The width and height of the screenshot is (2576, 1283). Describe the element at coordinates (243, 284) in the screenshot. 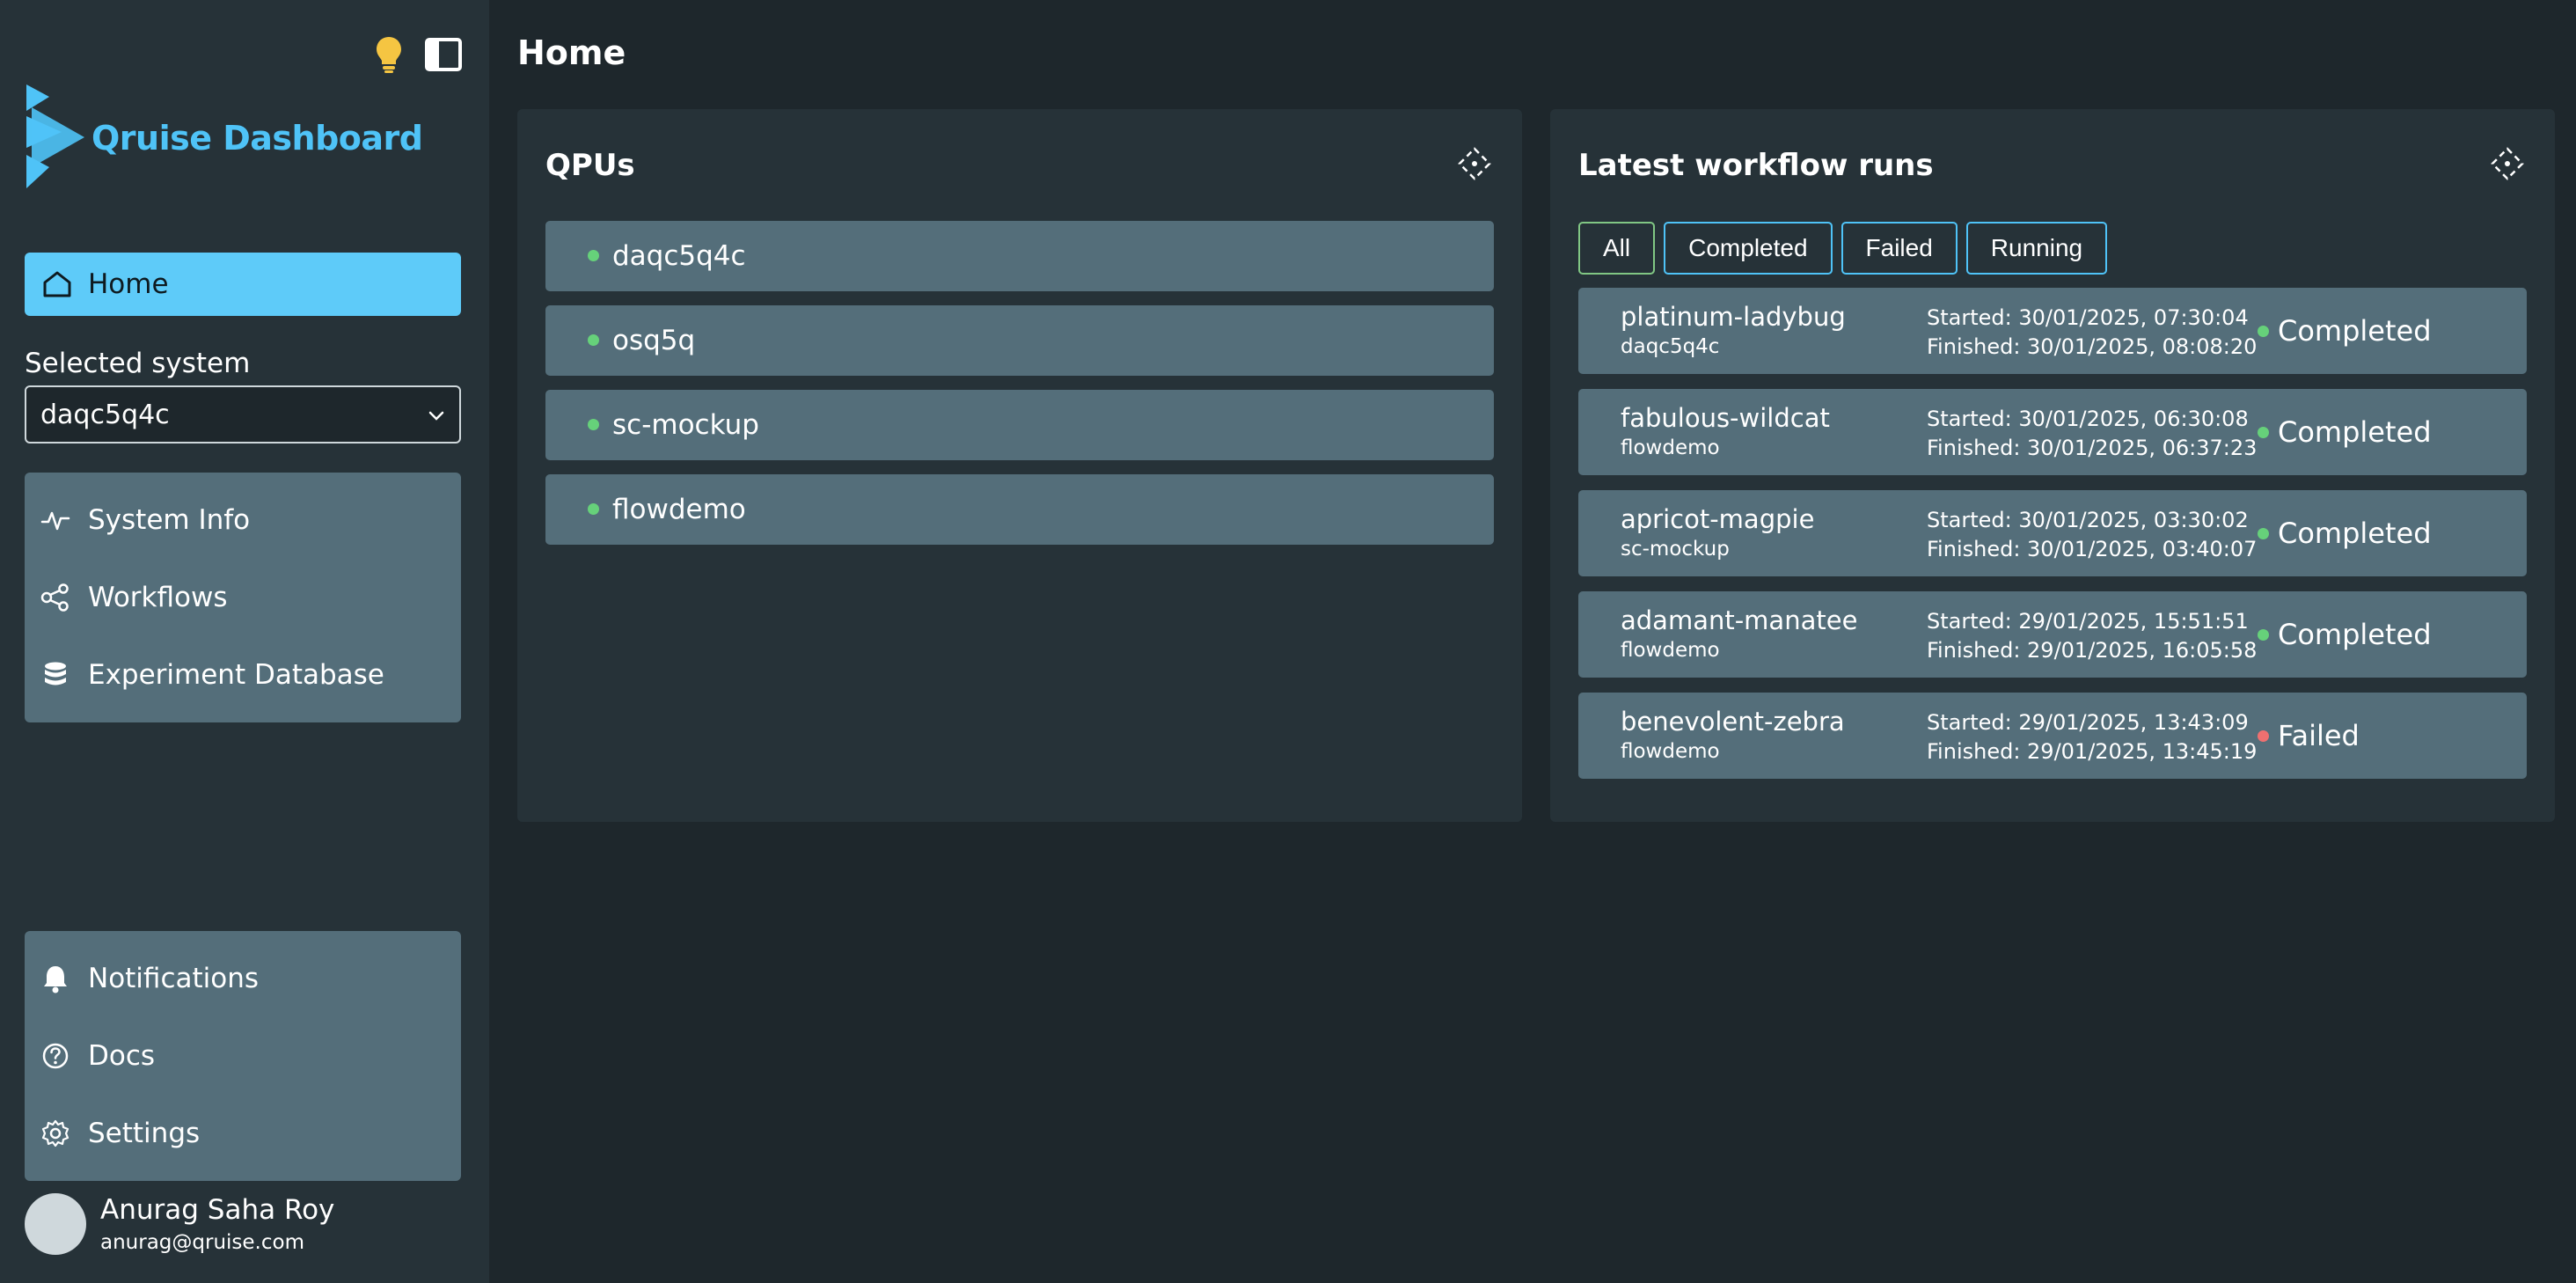

I see `nav-home-button: Home` at that location.